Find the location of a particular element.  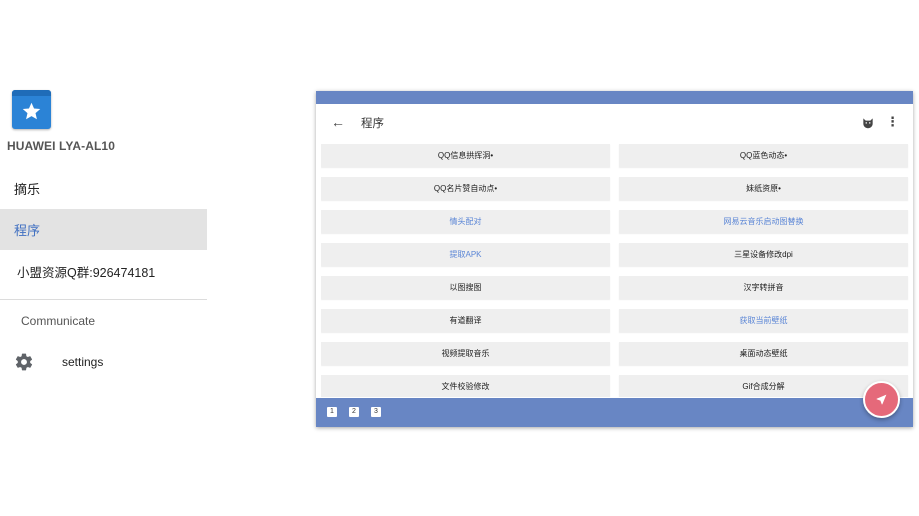

grid-item: 桌面动态壁纸 is located at coordinates (763, 353).